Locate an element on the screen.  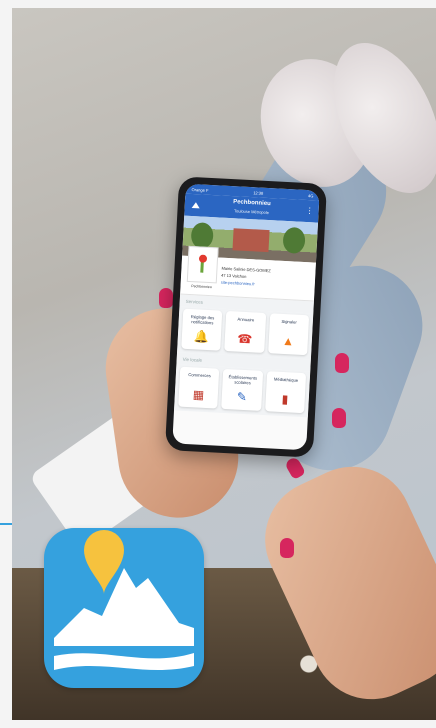
book-icon: ▮ is located at coordinates (285, 399).